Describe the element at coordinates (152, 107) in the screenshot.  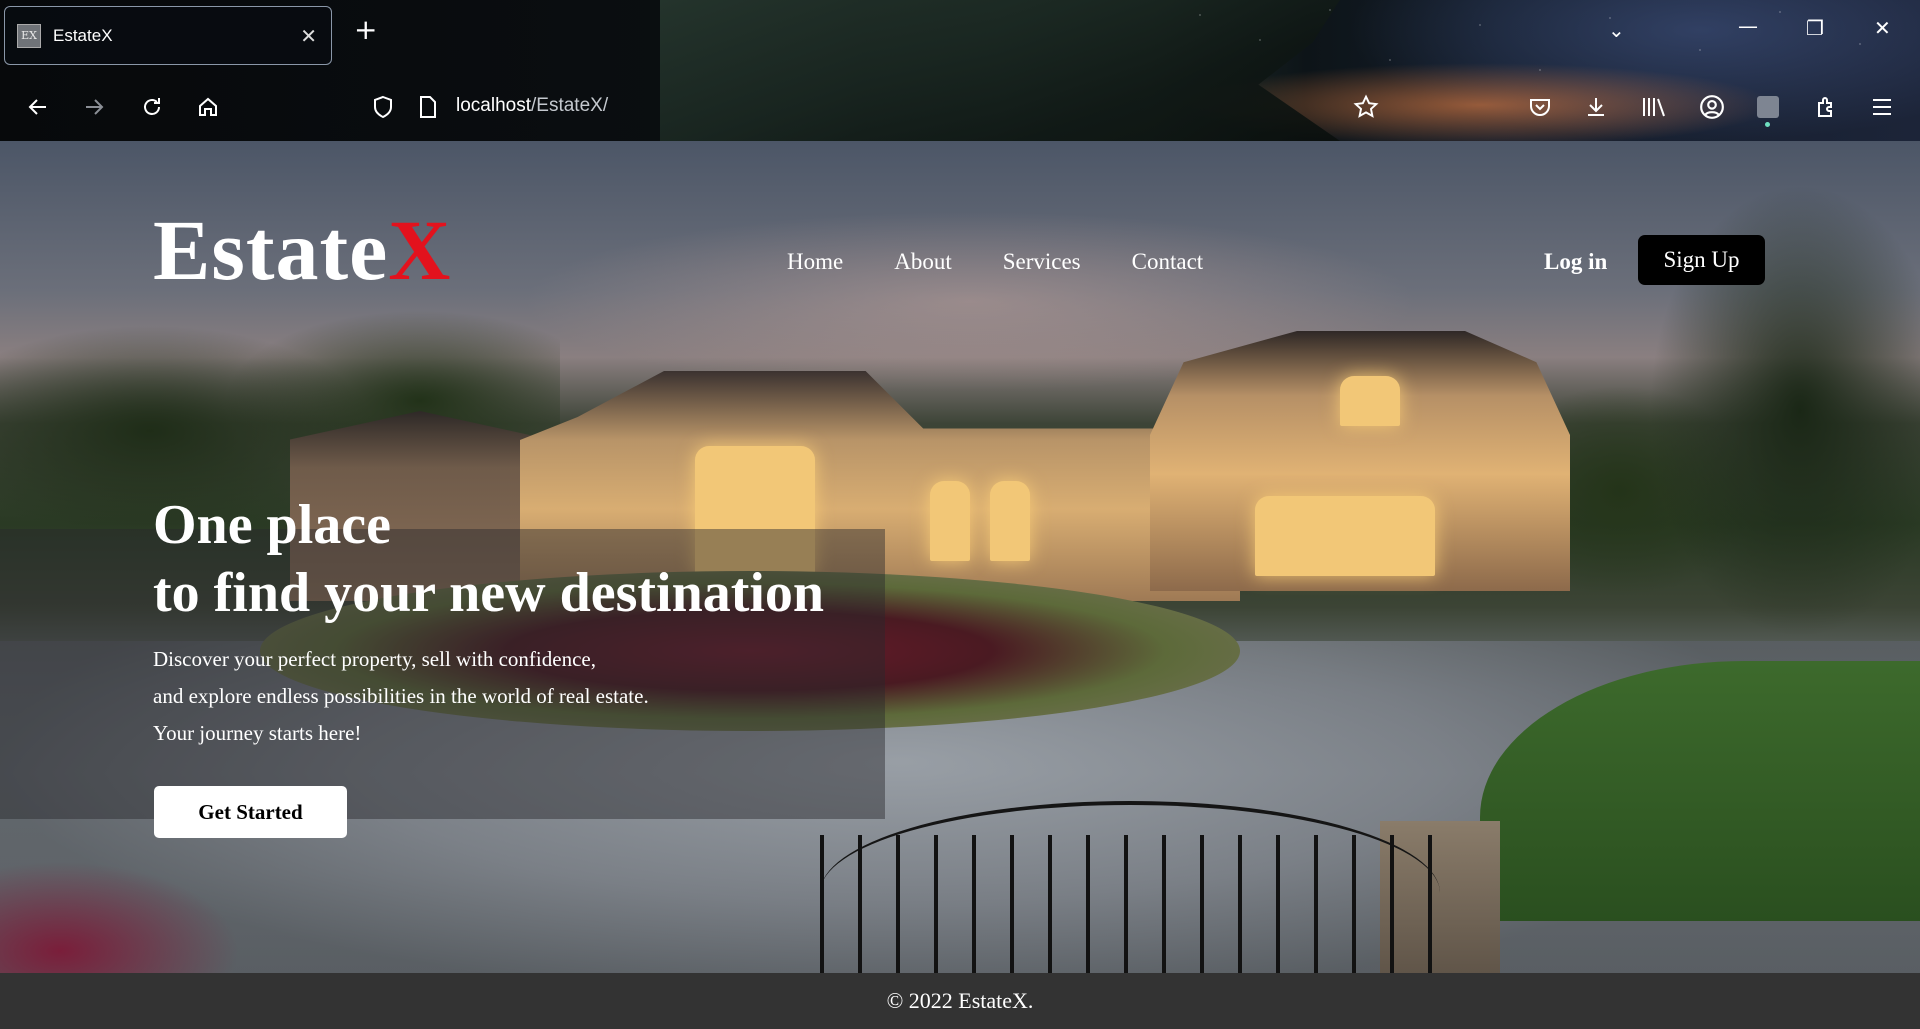
I see `reload-icon` at that location.